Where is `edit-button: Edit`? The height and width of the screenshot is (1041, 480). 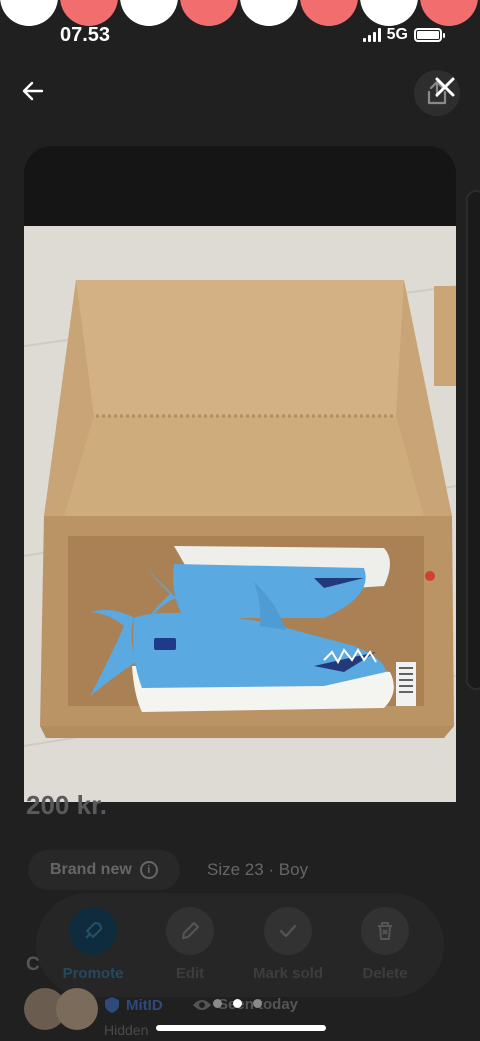 edit-button: Edit is located at coordinates (190, 947).